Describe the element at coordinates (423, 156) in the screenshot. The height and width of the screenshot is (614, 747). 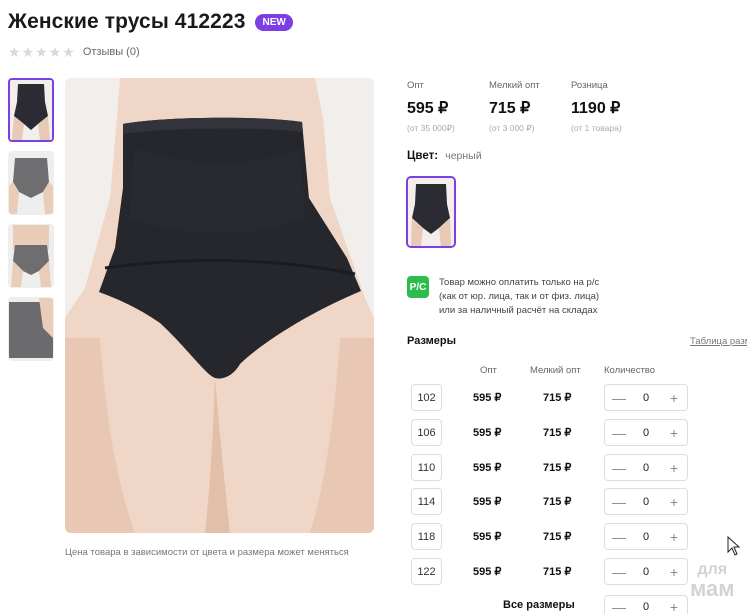
I see `color-label: Цвет:` at that location.